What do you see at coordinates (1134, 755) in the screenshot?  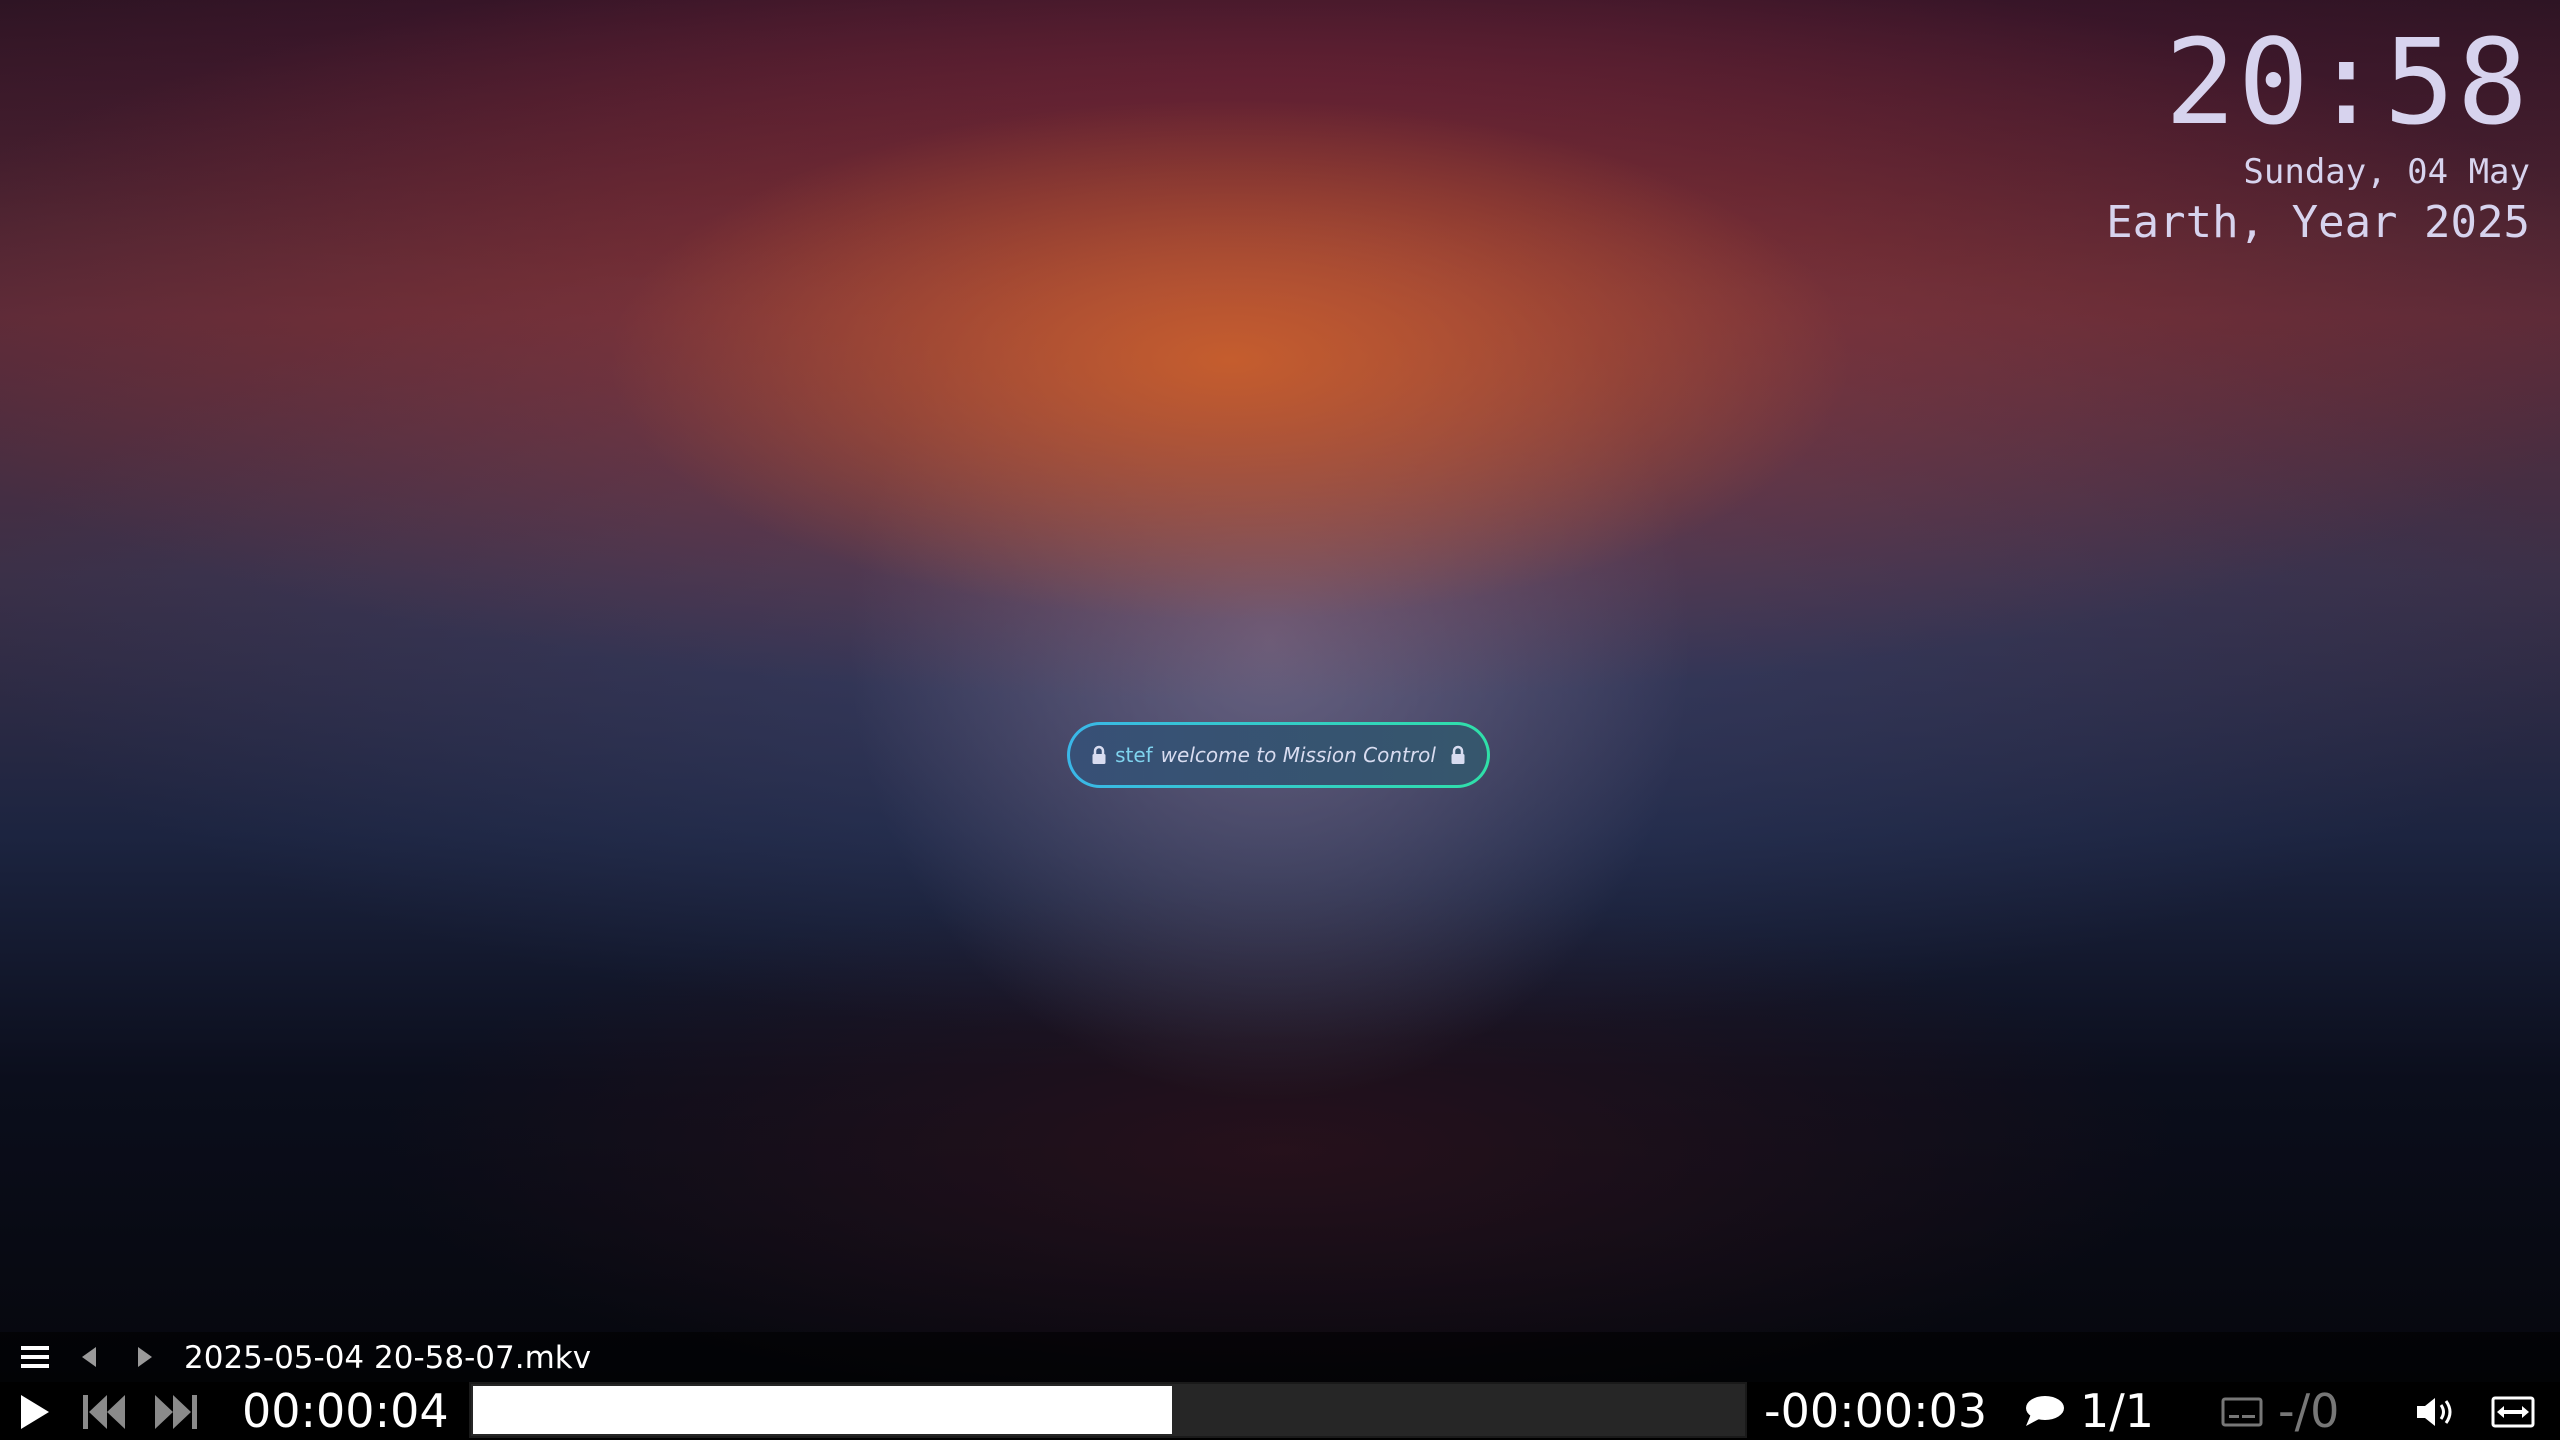 I see `greeter-username: stef` at bounding box center [1134, 755].